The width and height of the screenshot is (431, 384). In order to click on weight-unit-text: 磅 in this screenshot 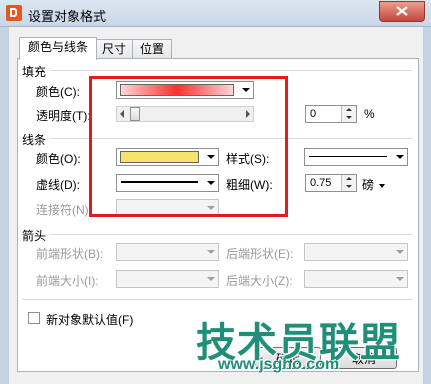, I will do `click(368, 185)`.